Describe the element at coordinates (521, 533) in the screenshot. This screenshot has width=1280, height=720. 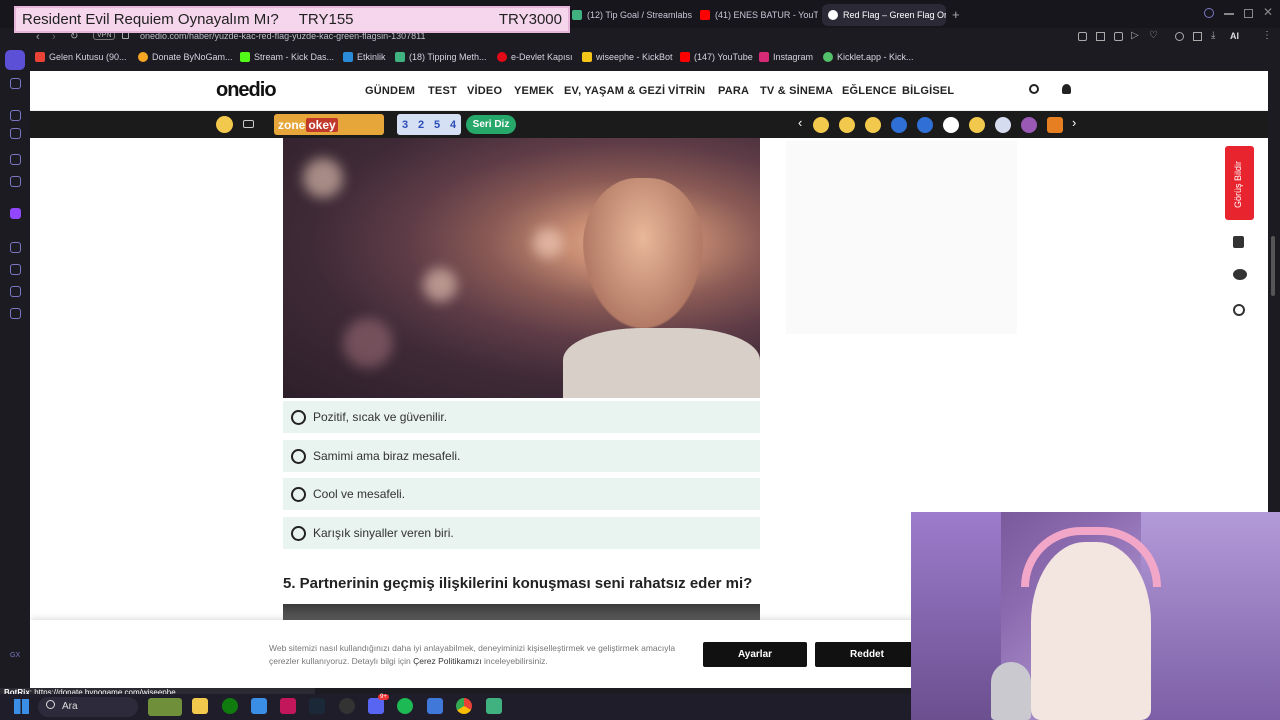
I see `quiz-option-4: Karışık sinyaller veren biri.` at that location.